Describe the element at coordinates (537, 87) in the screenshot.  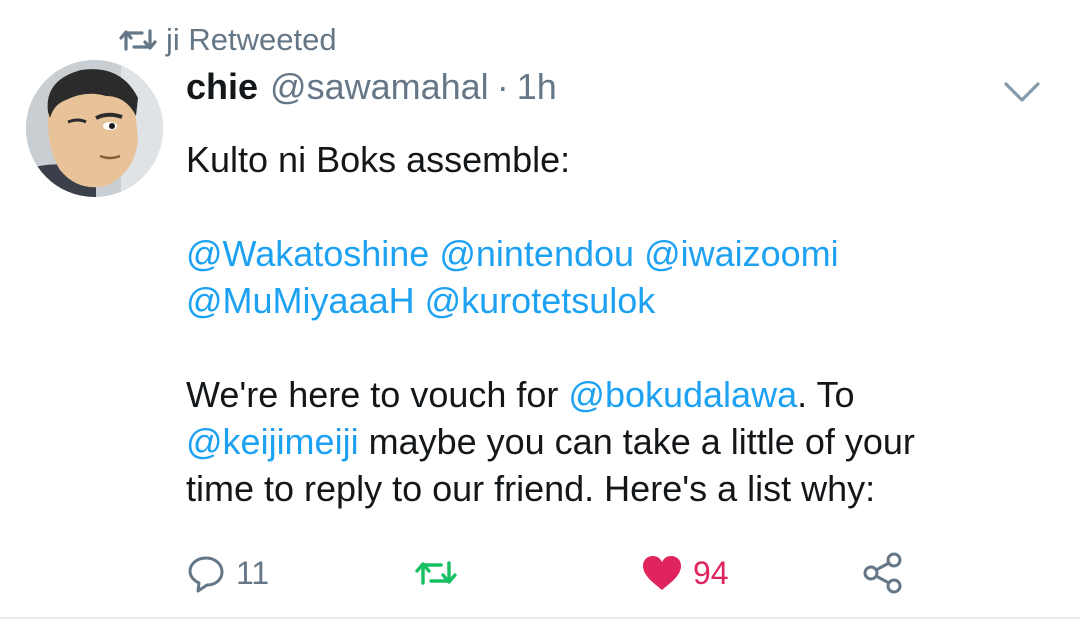
I see `tweet-time: 1h` at that location.